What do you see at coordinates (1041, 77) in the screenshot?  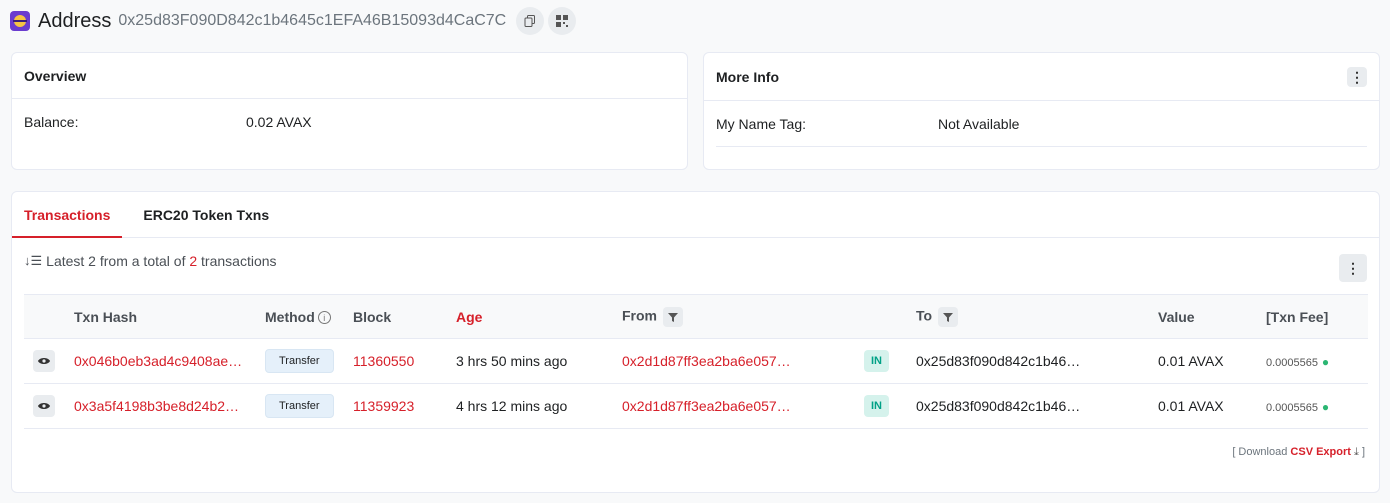 I see `more-info-header: More Info ⋮` at bounding box center [1041, 77].